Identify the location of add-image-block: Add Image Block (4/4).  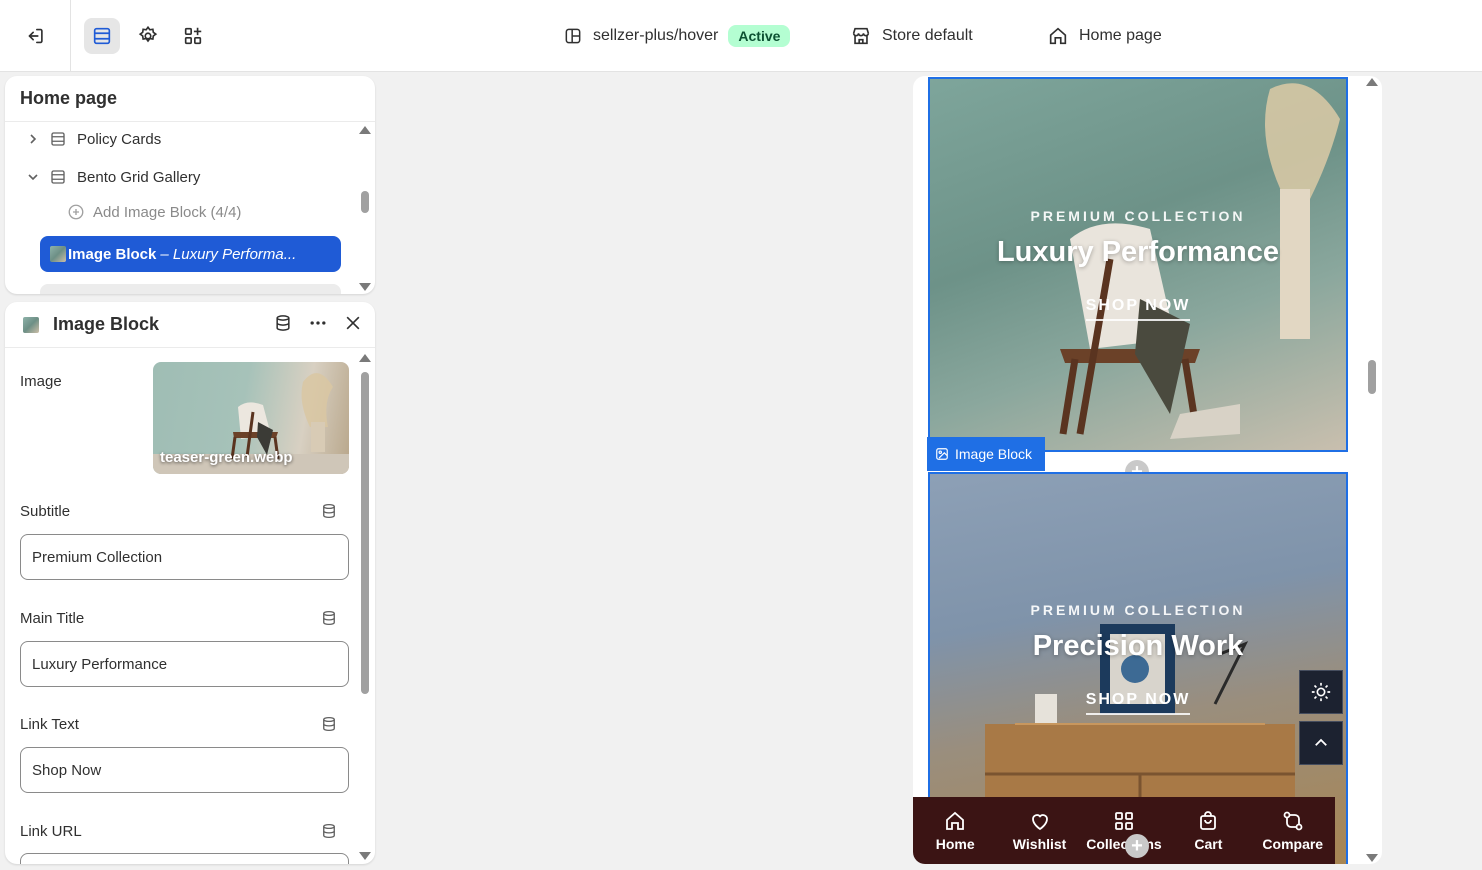
(154, 212).